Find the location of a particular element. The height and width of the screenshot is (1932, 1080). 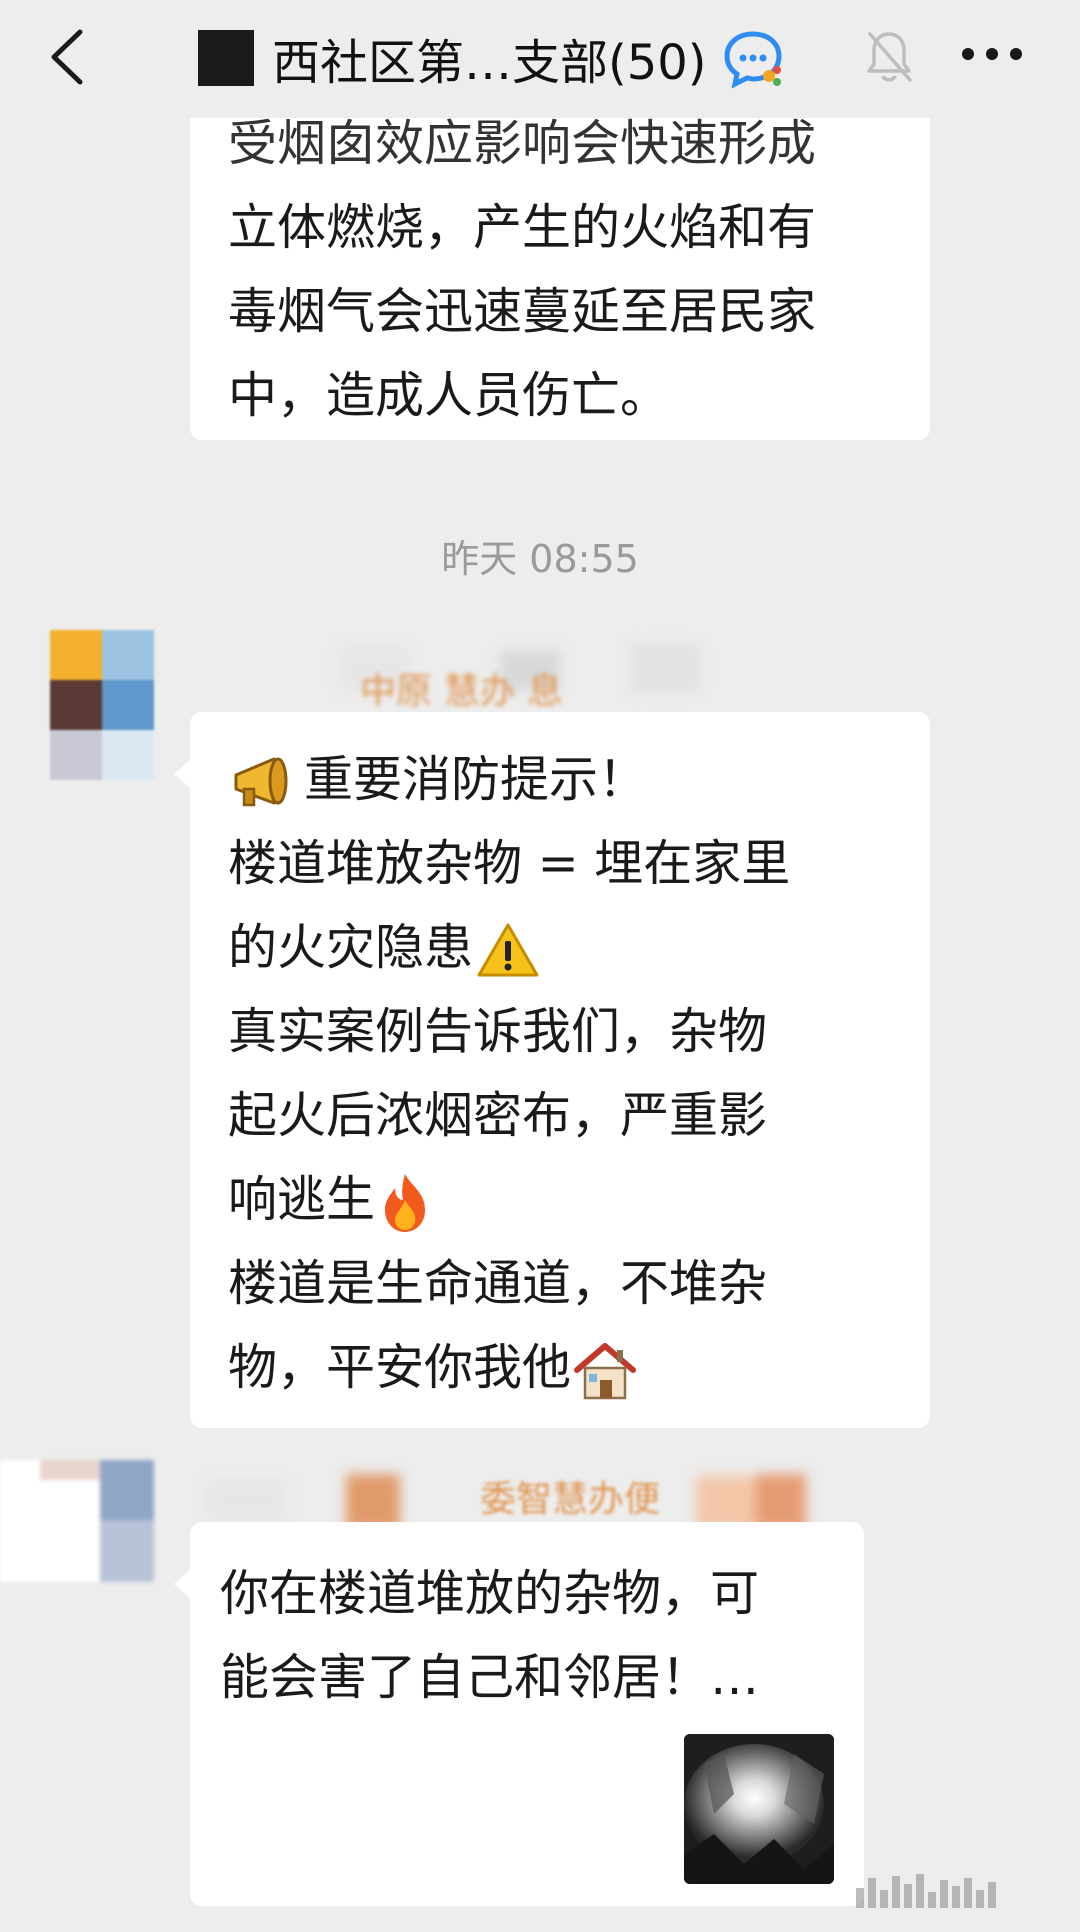

message-line: 立体燃烧，产生的火焰和有 is located at coordinates (522, 227).